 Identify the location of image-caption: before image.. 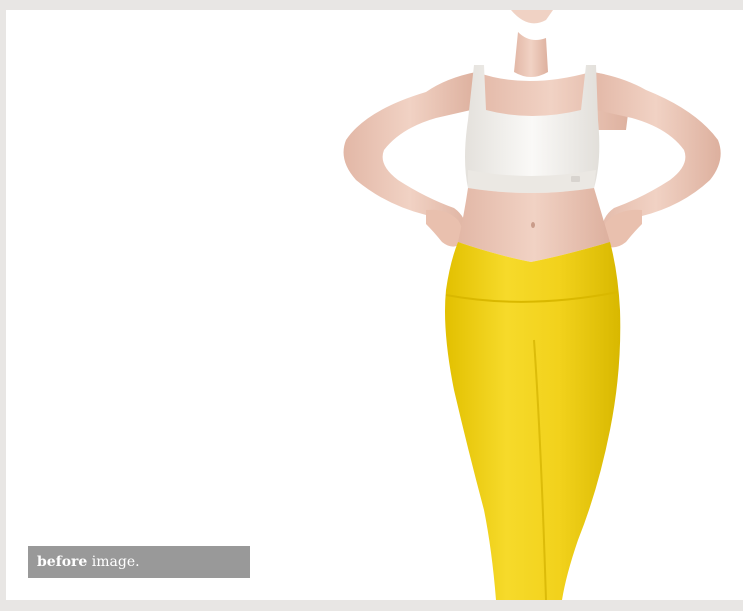
(139, 562).